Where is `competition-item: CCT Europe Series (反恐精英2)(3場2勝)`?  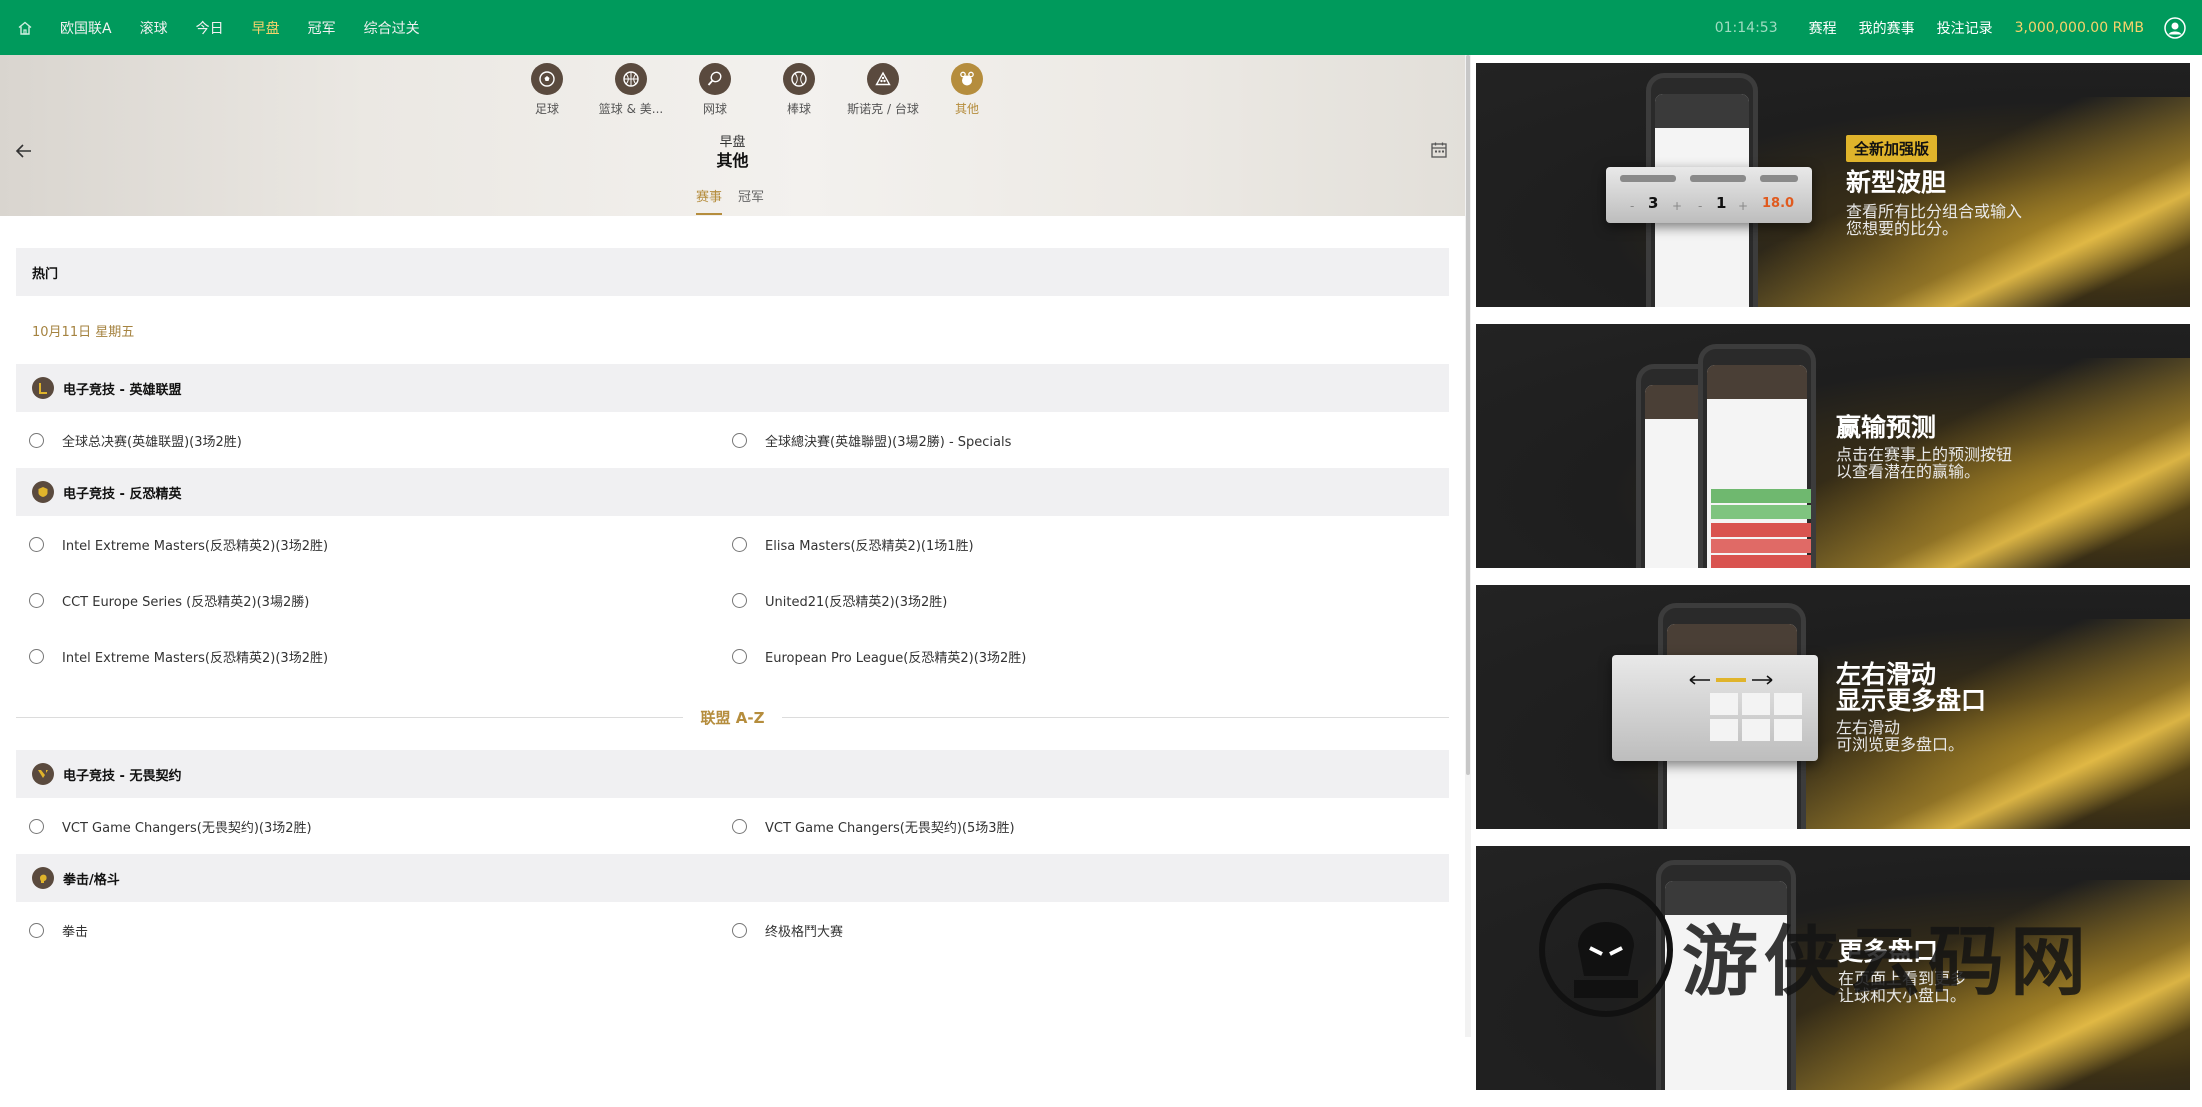
competition-item: CCT Europe Series (反恐精英2)(3場2勝) is located at coordinates (374, 600).